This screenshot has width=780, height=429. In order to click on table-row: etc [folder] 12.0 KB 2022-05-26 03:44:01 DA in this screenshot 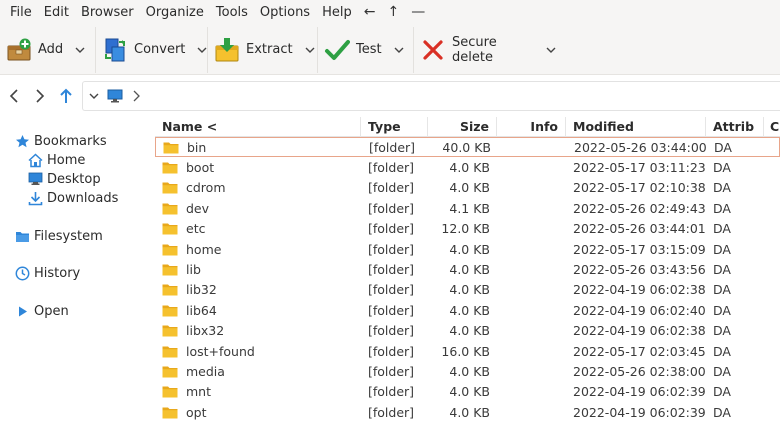, I will do `click(467, 229)`.